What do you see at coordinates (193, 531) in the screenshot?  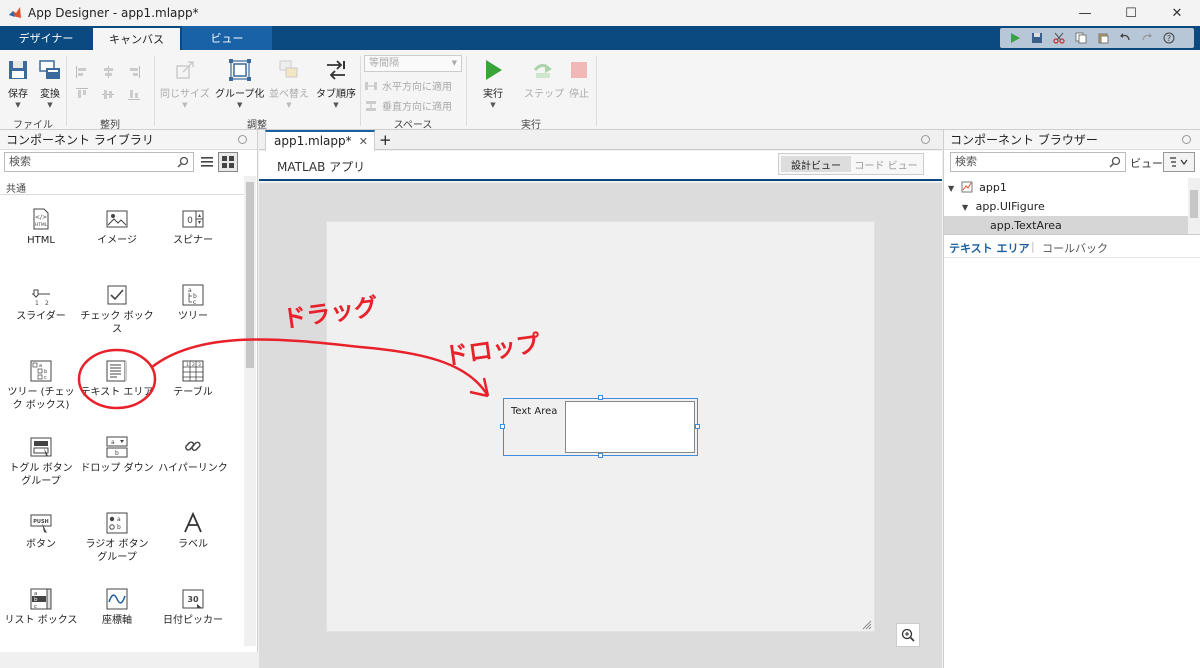 I see `component-label: ラベル` at bounding box center [193, 531].